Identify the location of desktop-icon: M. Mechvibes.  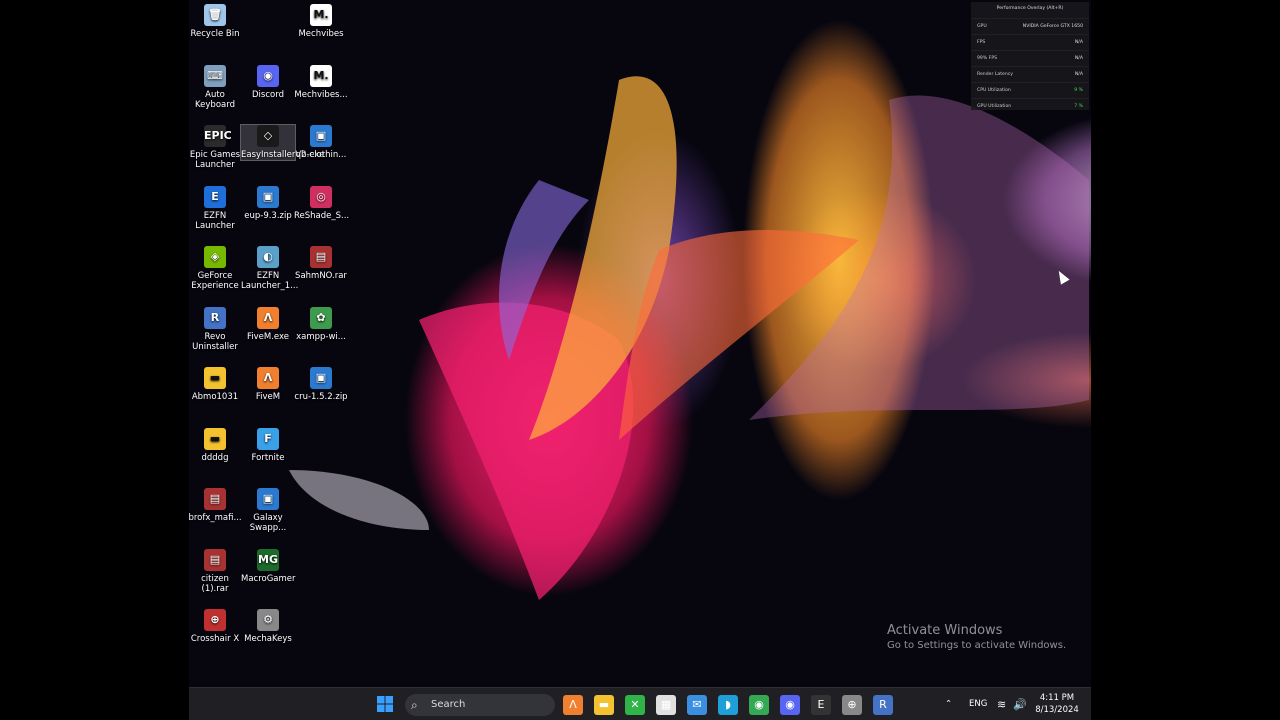
(321, 21).